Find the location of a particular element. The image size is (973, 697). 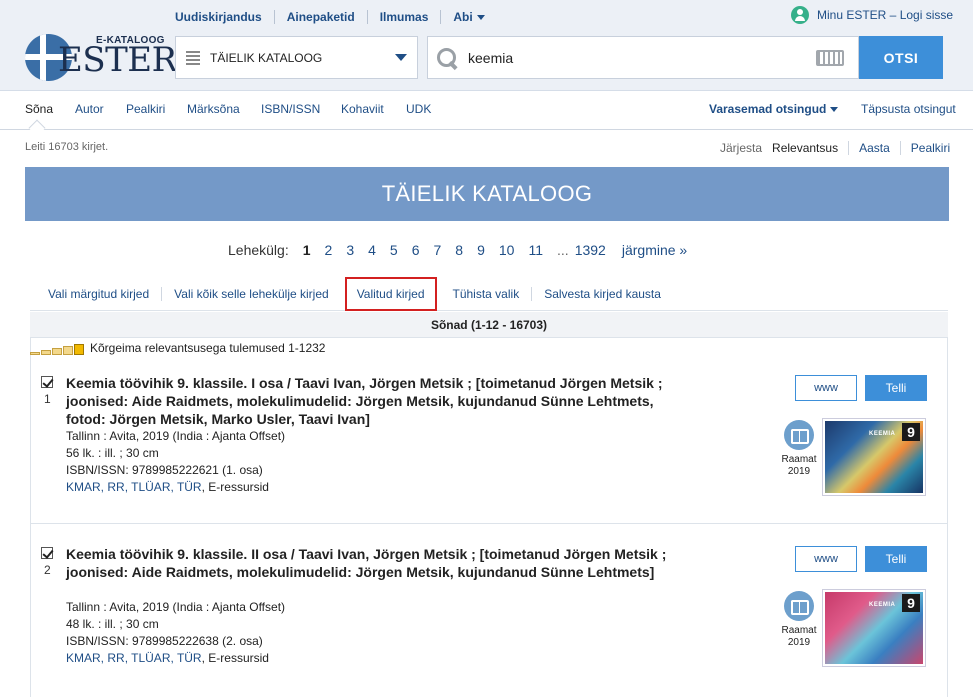

nav-abi: Abi is located at coordinates (468, 17).